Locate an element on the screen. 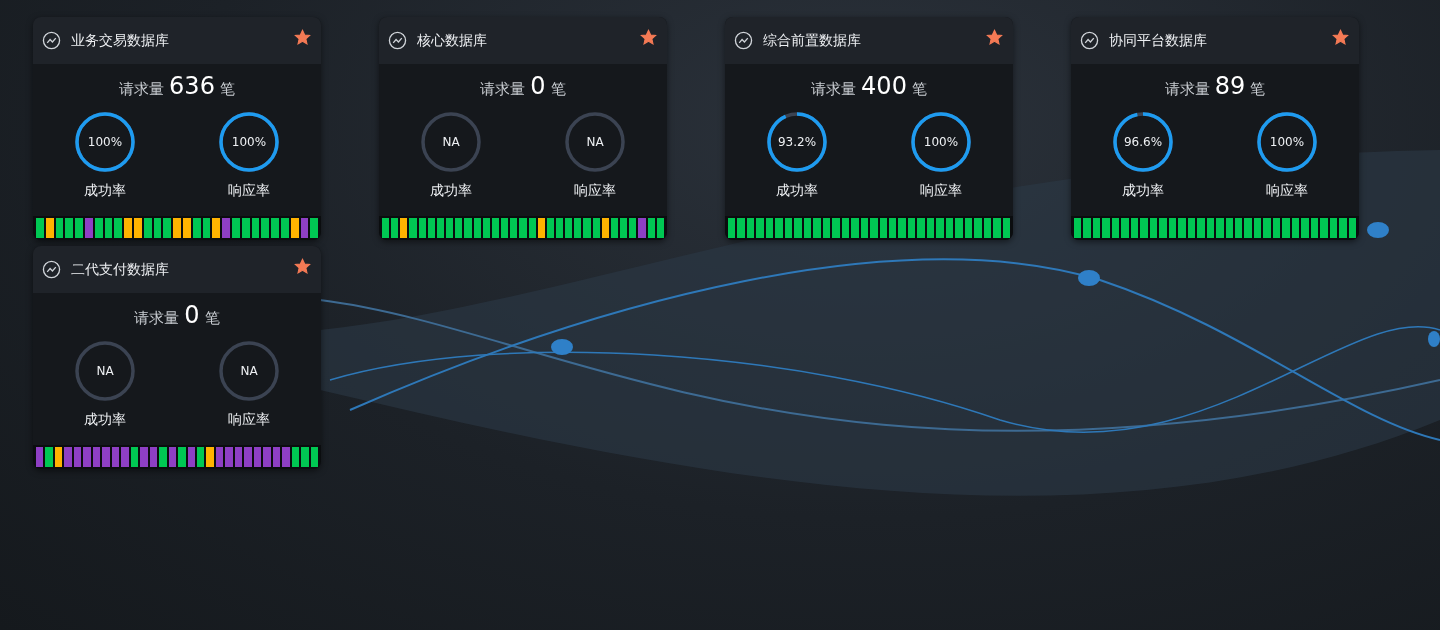  request-count: 89 is located at coordinates (1230, 86).